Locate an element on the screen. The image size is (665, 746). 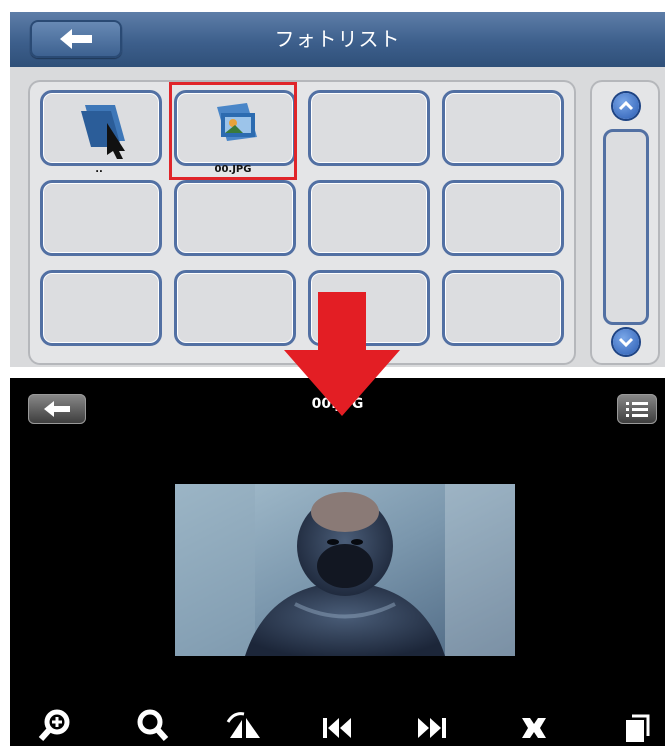
previous-icon is located at coordinates (337, 728).